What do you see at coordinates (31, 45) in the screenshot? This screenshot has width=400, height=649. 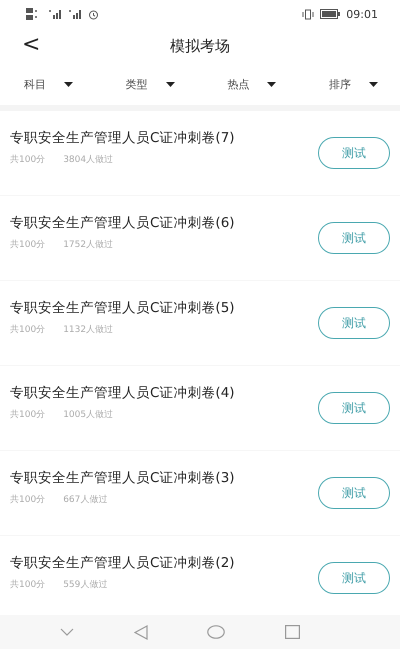 I see `back-button: <` at bounding box center [31, 45].